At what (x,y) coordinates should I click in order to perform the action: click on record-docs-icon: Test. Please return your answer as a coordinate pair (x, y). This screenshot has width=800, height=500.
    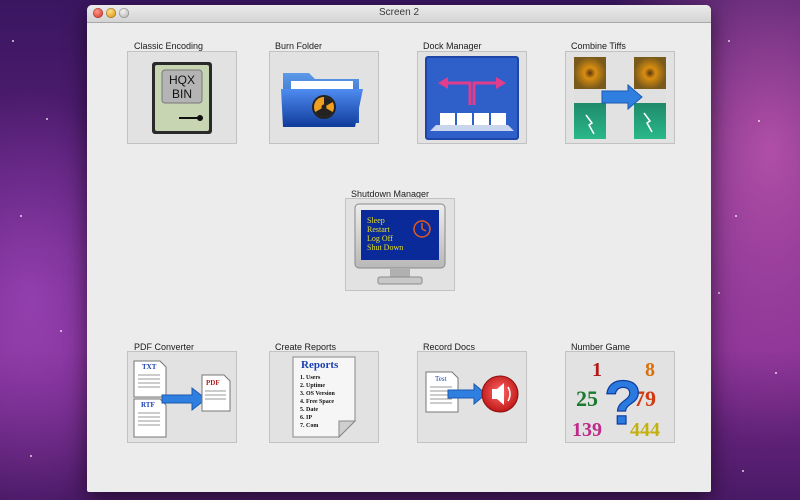
    Looking at the image, I should click on (472, 392).